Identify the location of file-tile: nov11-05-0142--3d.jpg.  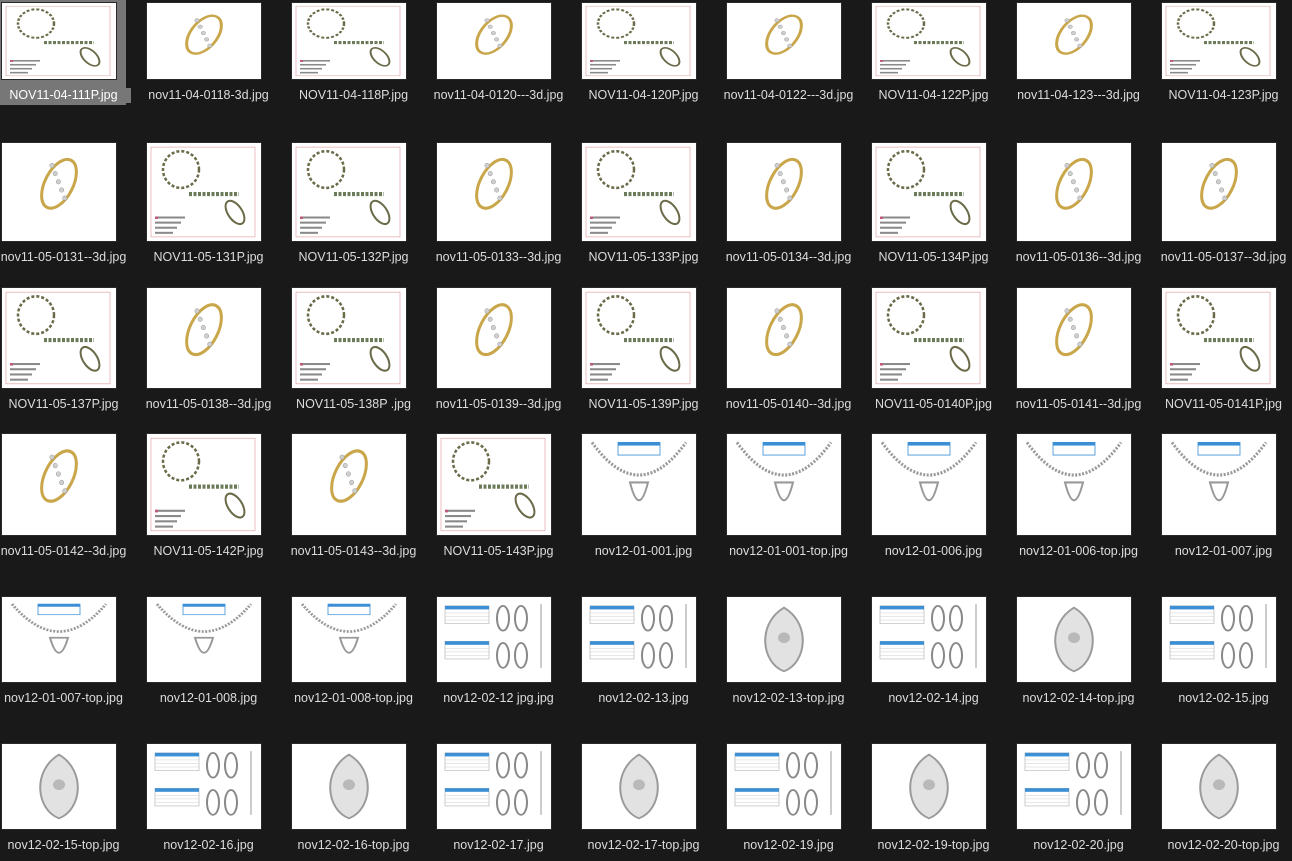
(72, 496).